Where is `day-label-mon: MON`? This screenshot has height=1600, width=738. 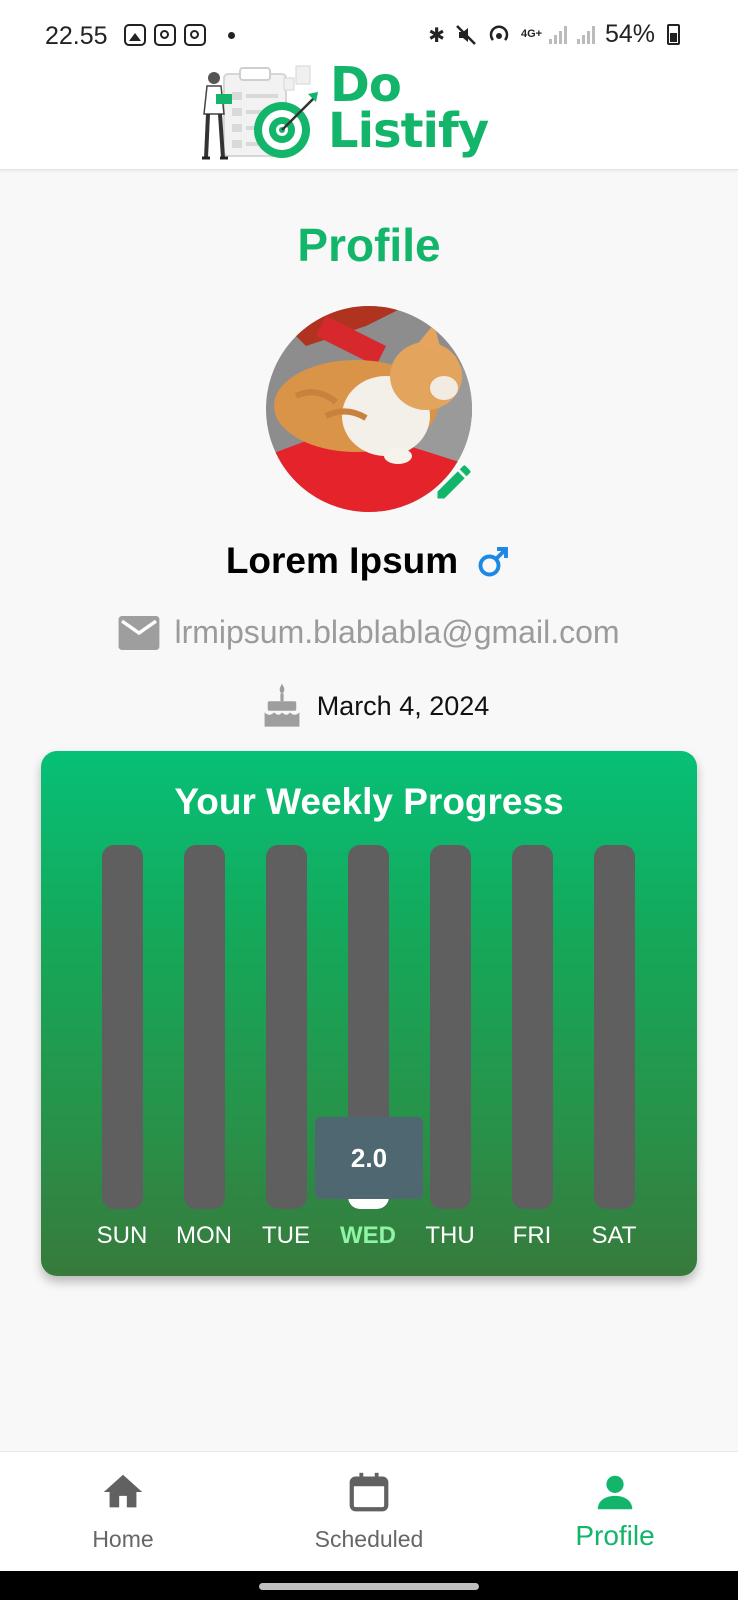 day-label-mon: MON is located at coordinates (204, 1235).